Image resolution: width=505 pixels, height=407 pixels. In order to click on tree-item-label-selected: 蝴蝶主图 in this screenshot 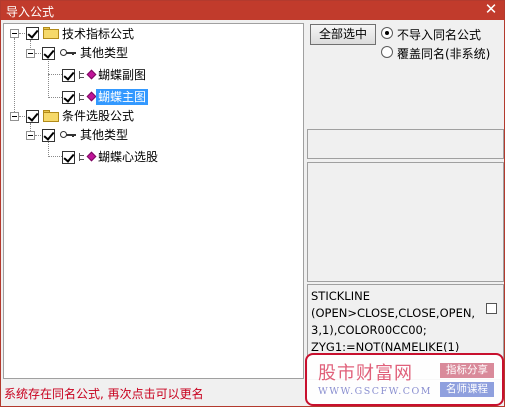, I will do `click(122, 97)`.